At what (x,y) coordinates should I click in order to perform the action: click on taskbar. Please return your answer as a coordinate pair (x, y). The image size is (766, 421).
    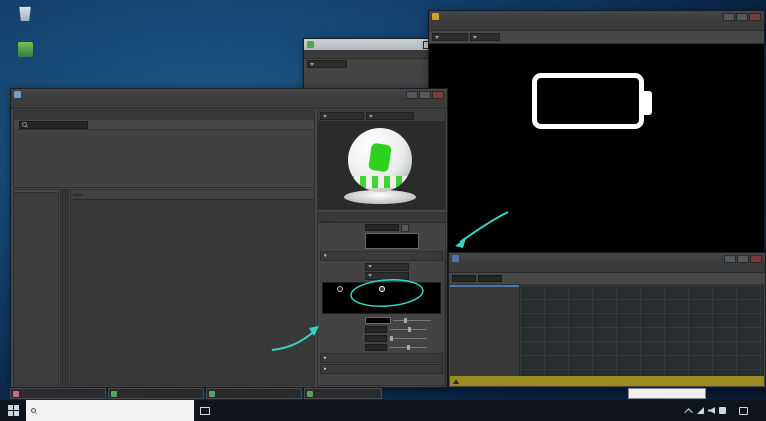
    Looking at the image, I should click on (383, 410).